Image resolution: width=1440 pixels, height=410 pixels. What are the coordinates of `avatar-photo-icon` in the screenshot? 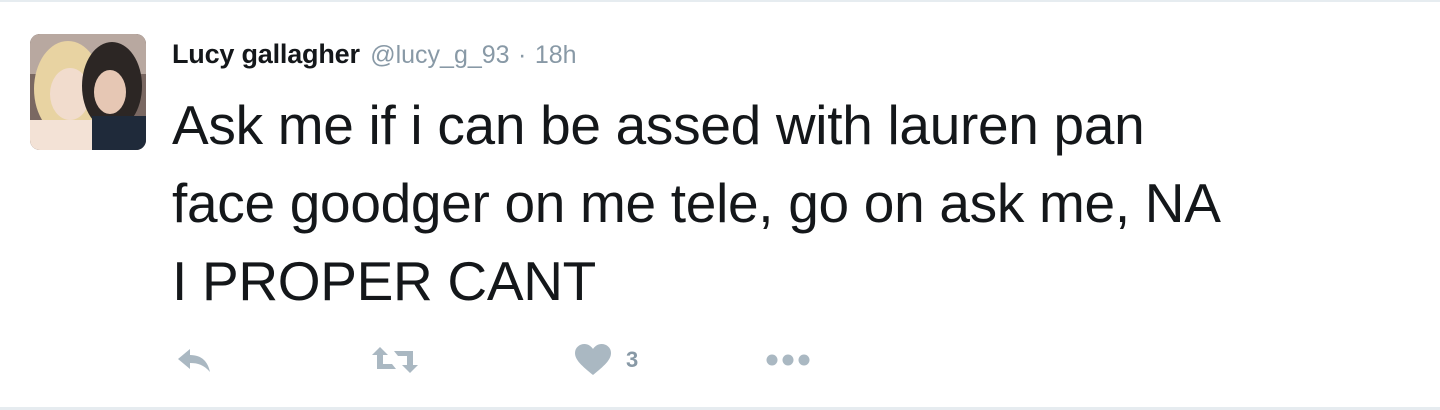 It's located at (88, 92).